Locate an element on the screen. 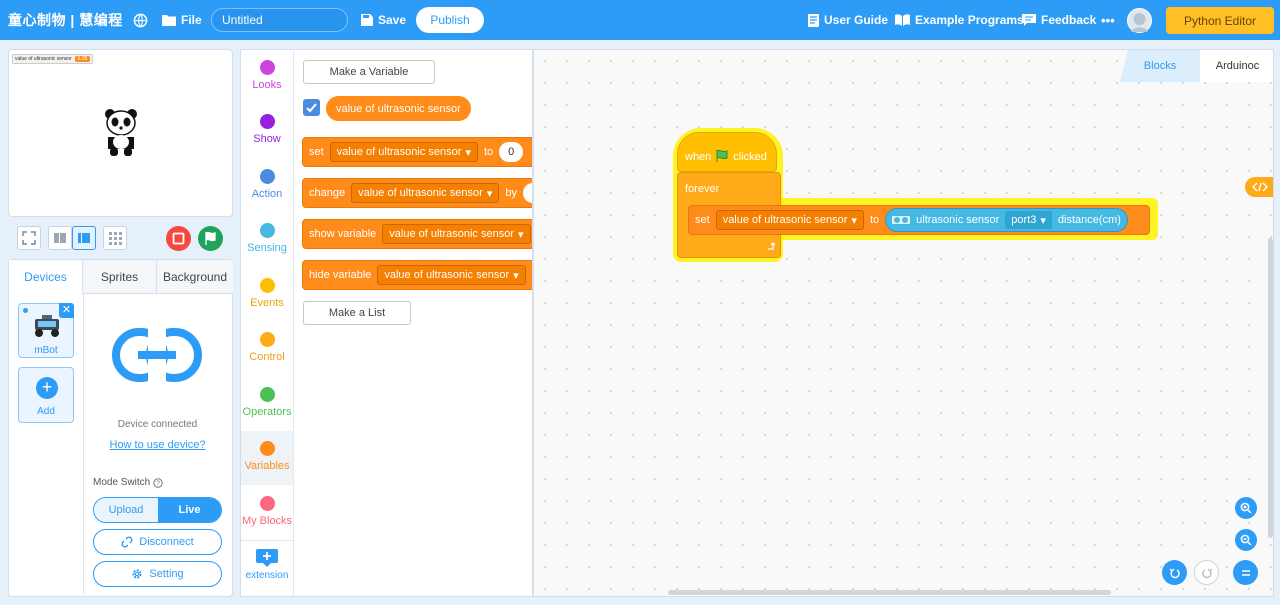 This screenshot has width=1280, height=605. add-icon: + is located at coordinates (47, 388).